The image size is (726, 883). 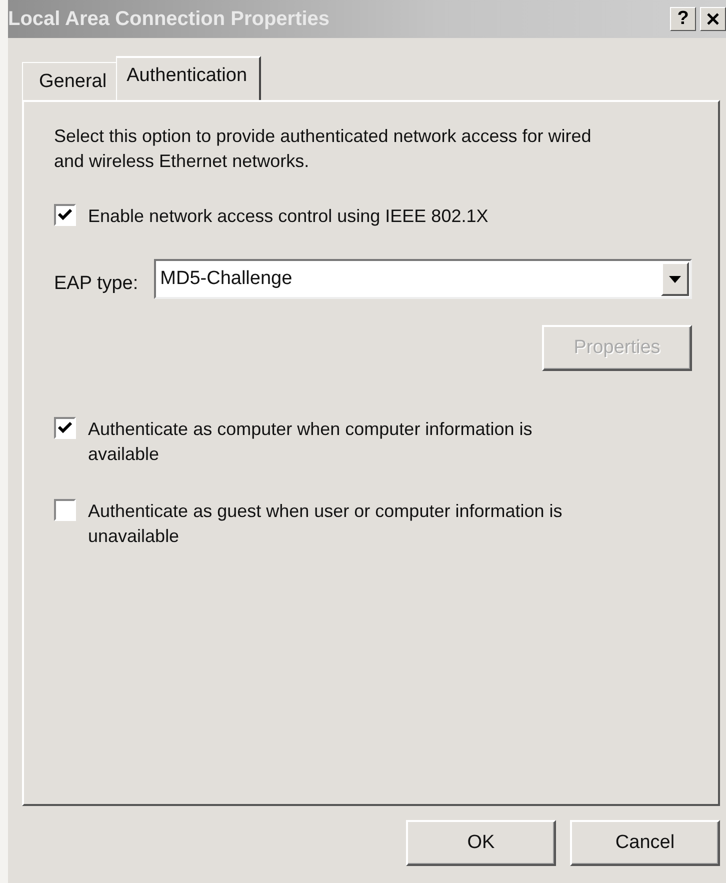 What do you see at coordinates (323, 149) in the screenshot?
I see `description-text: Select this option to provide authenticated network access for wired and wireless Ethernet networks.` at bounding box center [323, 149].